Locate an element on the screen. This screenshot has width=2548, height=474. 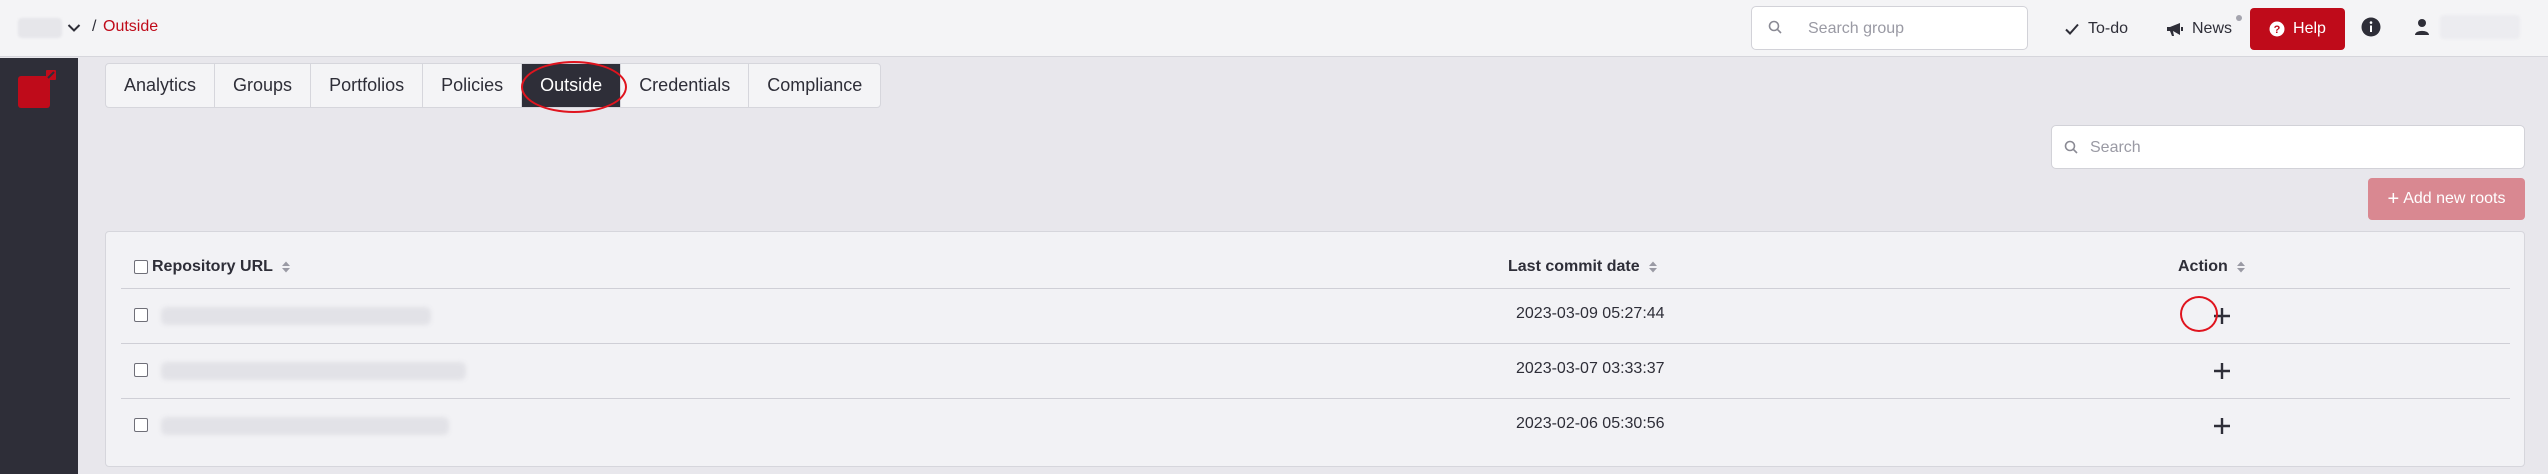
column-header-label: Last commit date is located at coordinates (1574, 266).